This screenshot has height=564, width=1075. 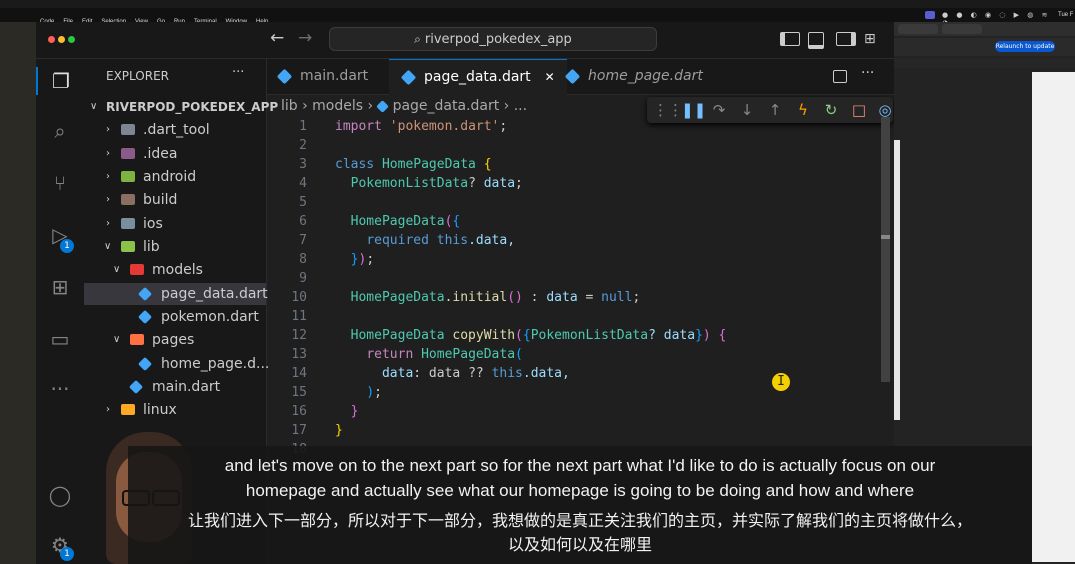 I want to click on remote-explorer-icon: ▭, so click(x=60, y=339).